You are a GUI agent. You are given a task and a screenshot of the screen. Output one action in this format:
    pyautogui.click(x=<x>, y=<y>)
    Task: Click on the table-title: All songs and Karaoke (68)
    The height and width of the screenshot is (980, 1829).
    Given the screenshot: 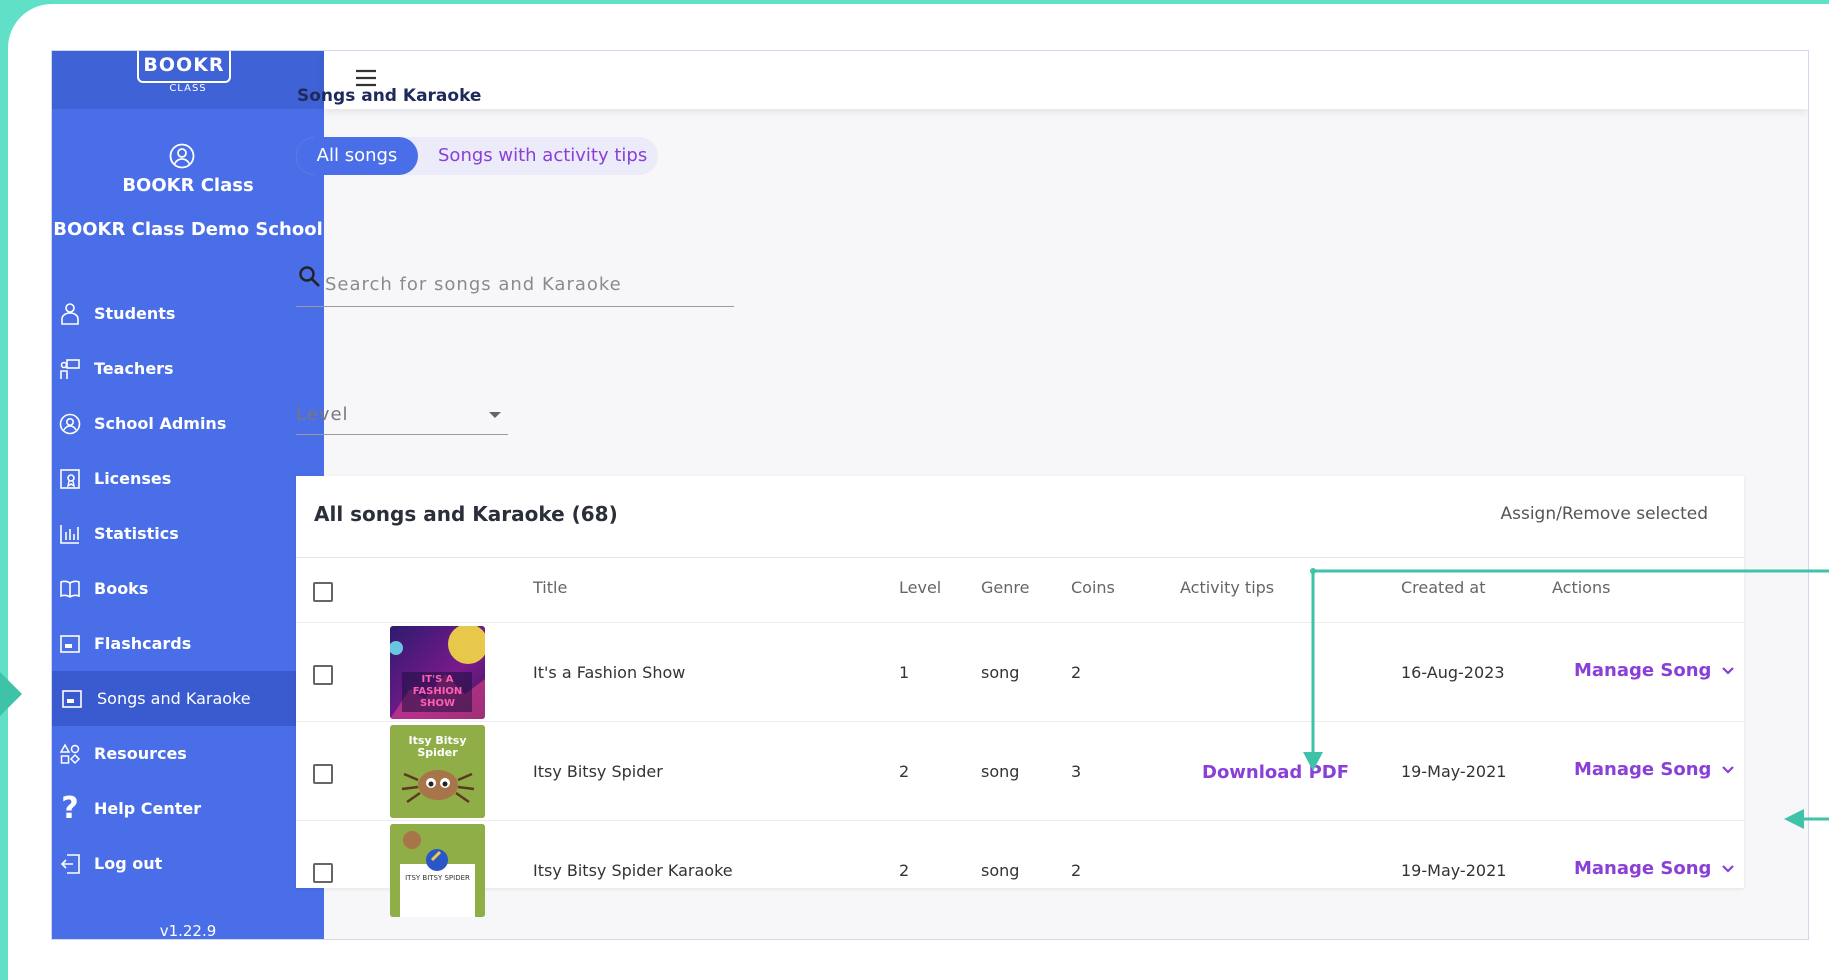 What is the action you would take?
    pyautogui.click(x=466, y=514)
    